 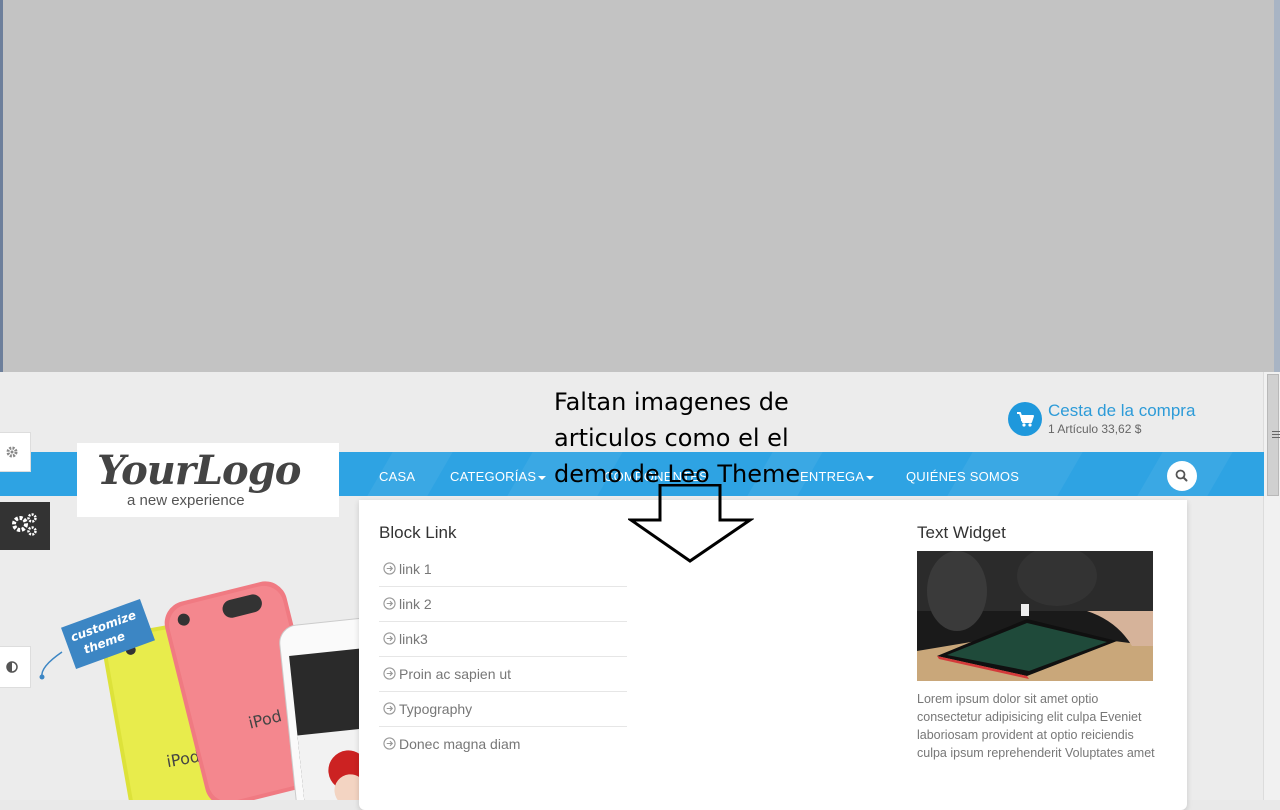 I want to click on settings-toggle, so click(x=15, y=452).